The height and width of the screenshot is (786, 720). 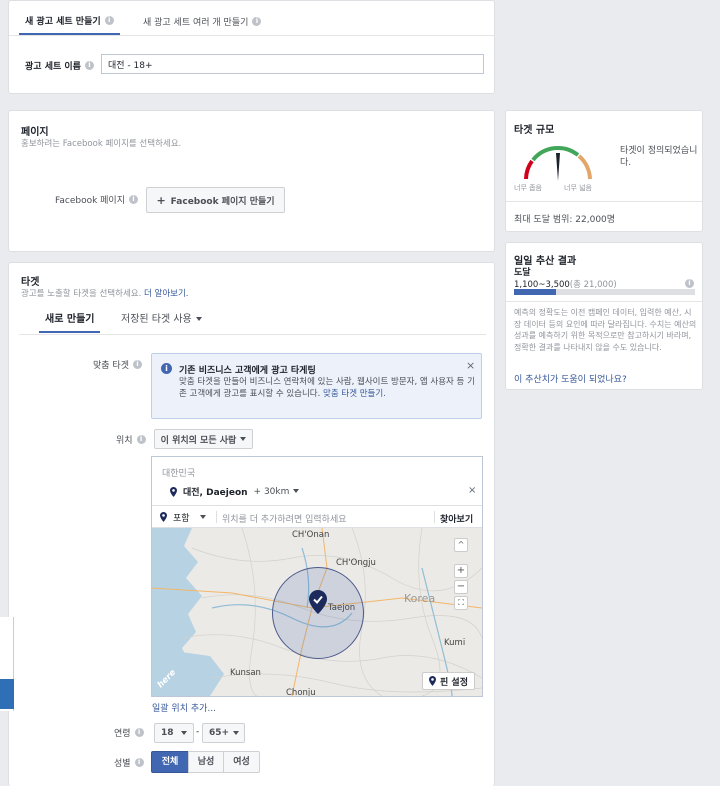 What do you see at coordinates (70, 320) in the screenshot?
I see `tab-new-audience: 새로 만들기` at bounding box center [70, 320].